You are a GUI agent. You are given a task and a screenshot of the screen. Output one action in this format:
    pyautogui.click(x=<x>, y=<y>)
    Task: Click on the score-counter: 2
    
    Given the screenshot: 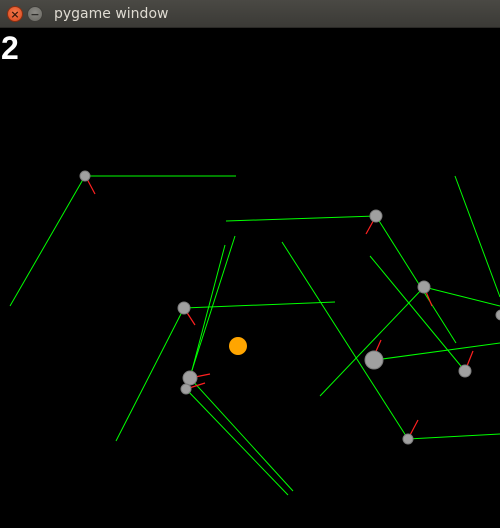 What is the action you would take?
    pyautogui.click(x=10, y=48)
    